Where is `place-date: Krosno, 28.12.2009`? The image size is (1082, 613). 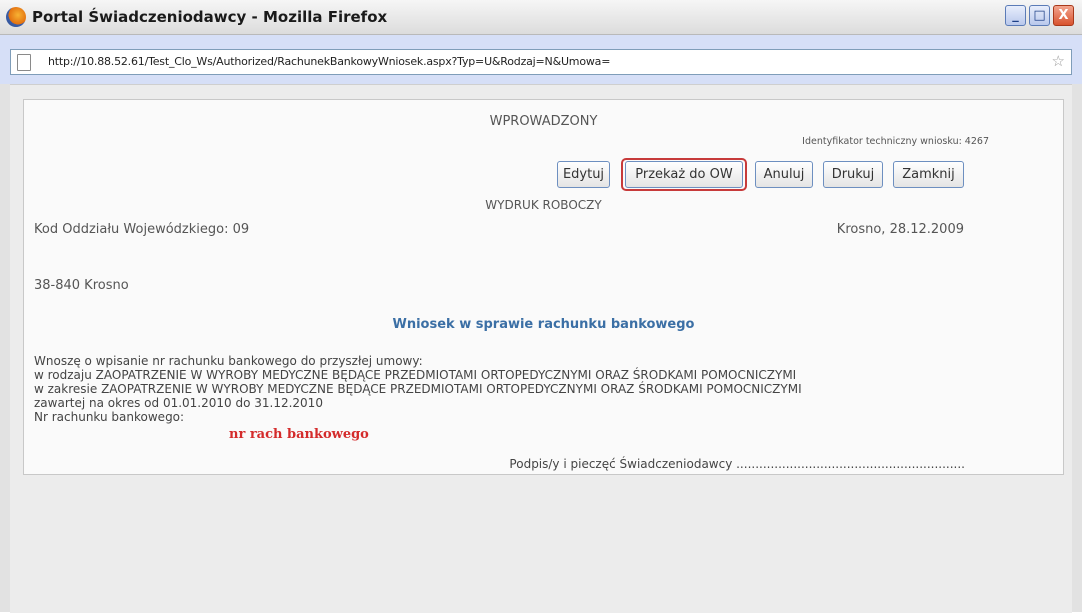
place-date: Krosno, 28.12.2009 is located at coordinates (900, 229).